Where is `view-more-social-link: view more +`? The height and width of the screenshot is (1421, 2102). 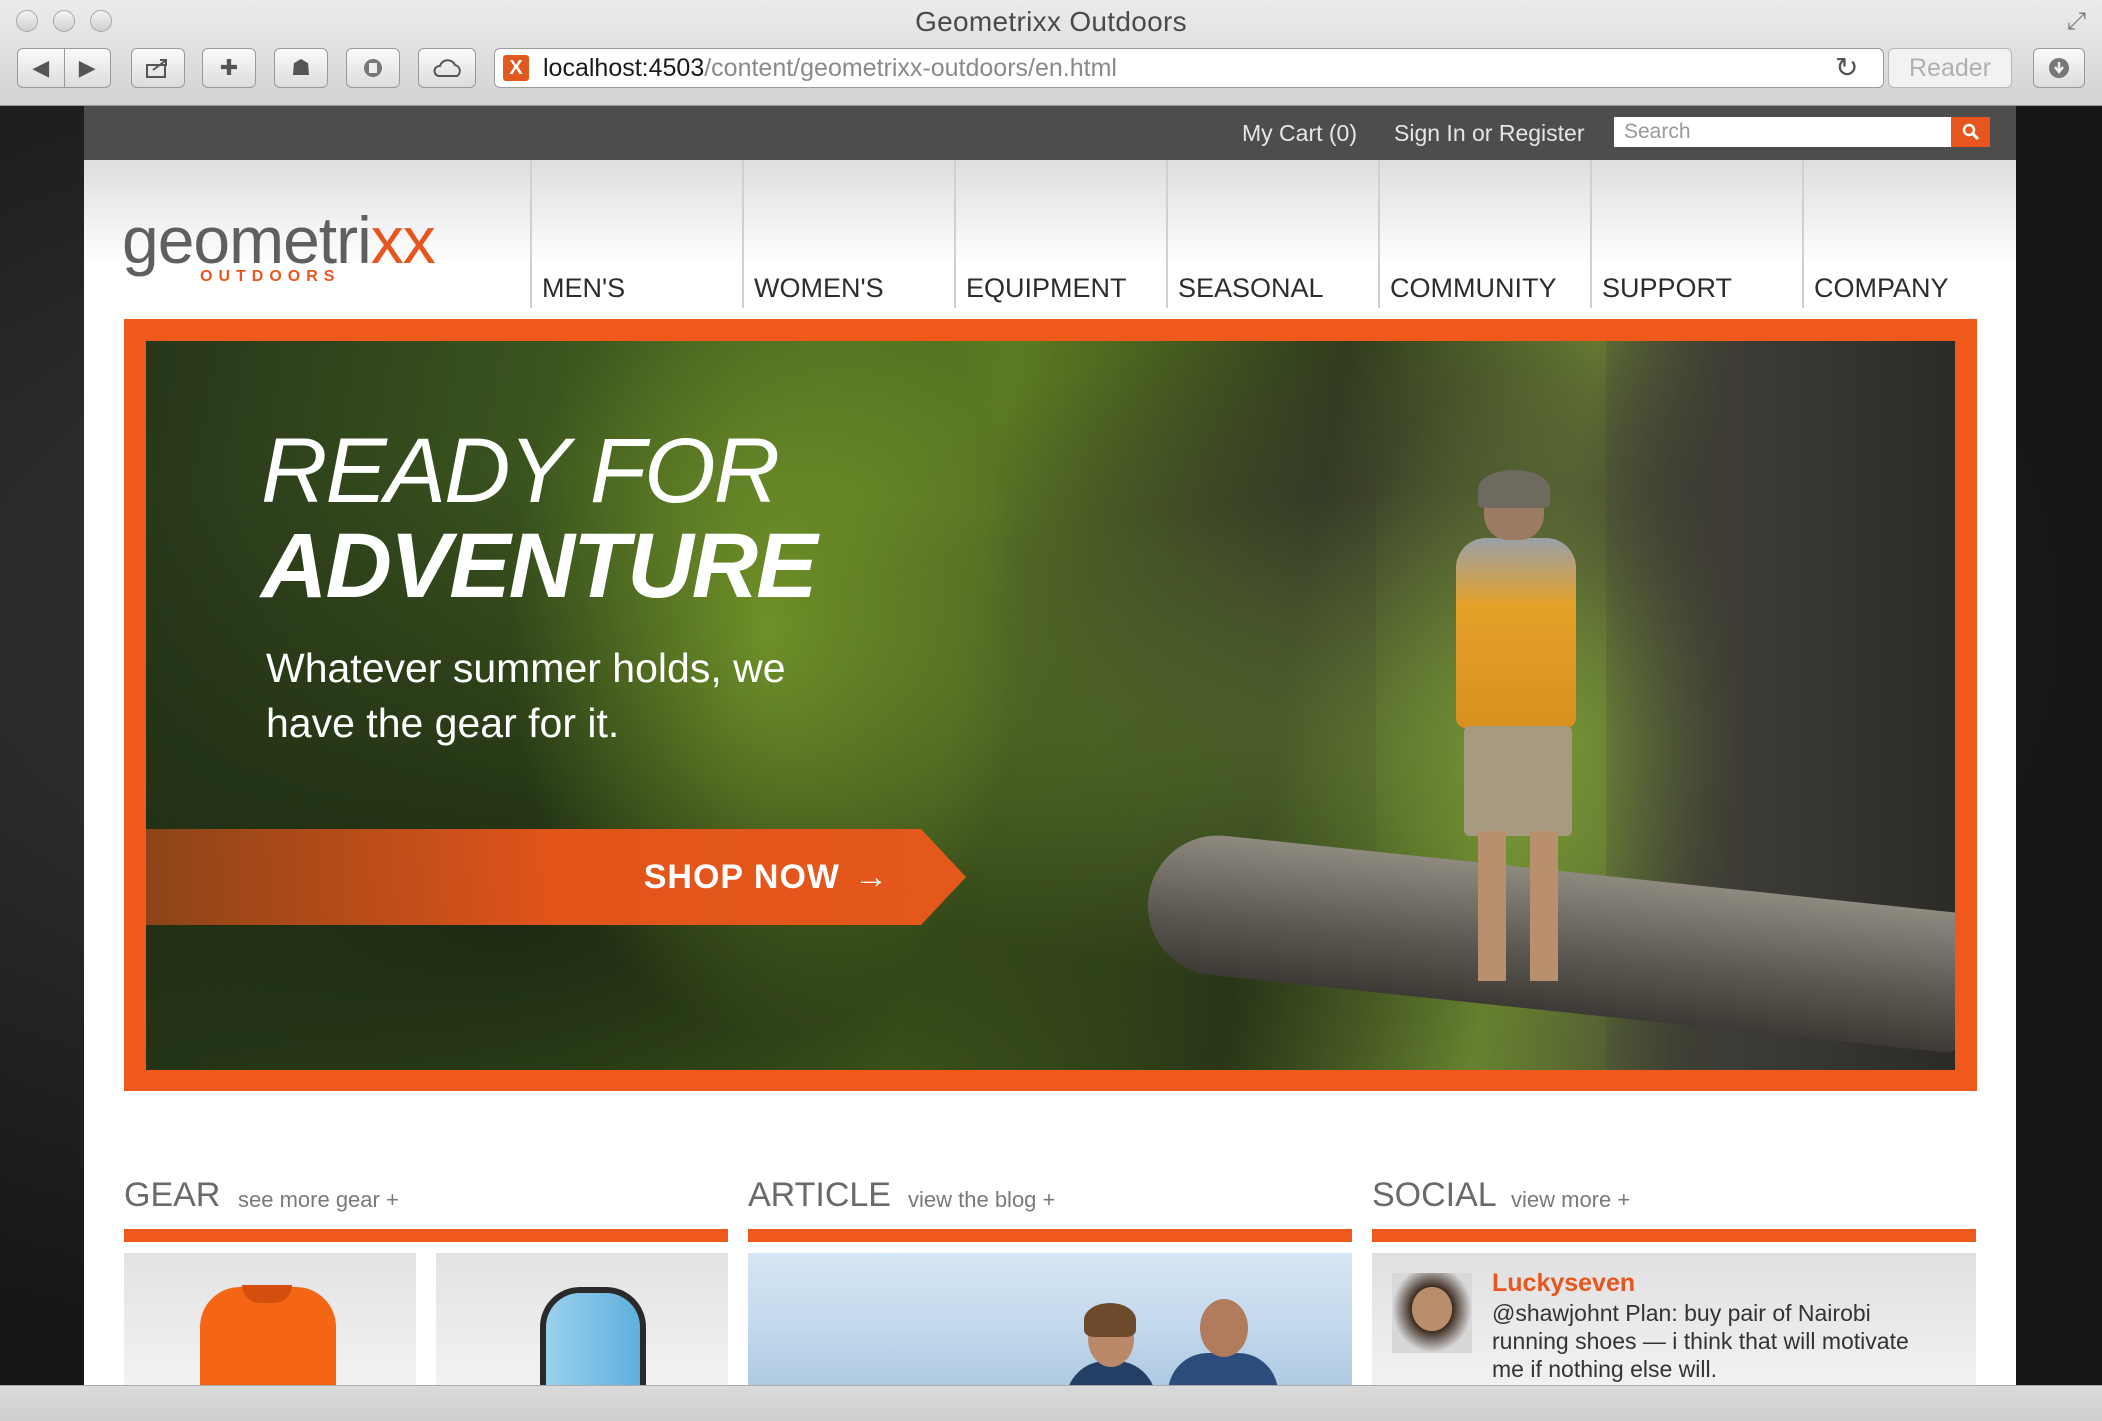
view-more-social-link: view more + is located at coordinates (1570, 1200).